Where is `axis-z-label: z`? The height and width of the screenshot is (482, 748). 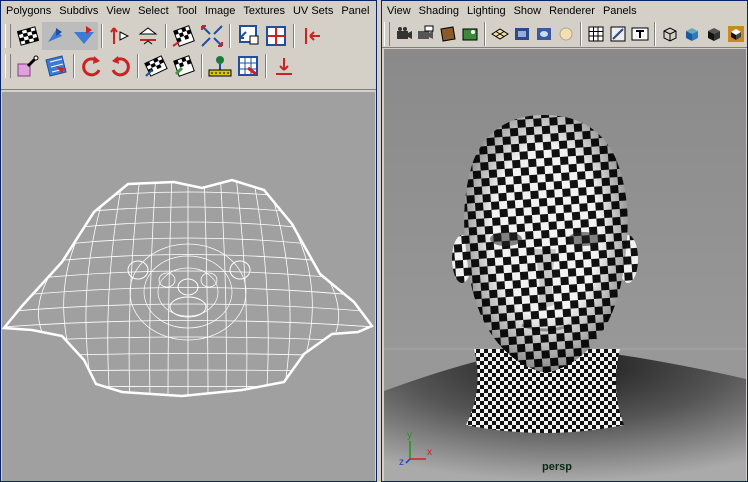 axis-z-label: z is located at coordinates (401, 462).